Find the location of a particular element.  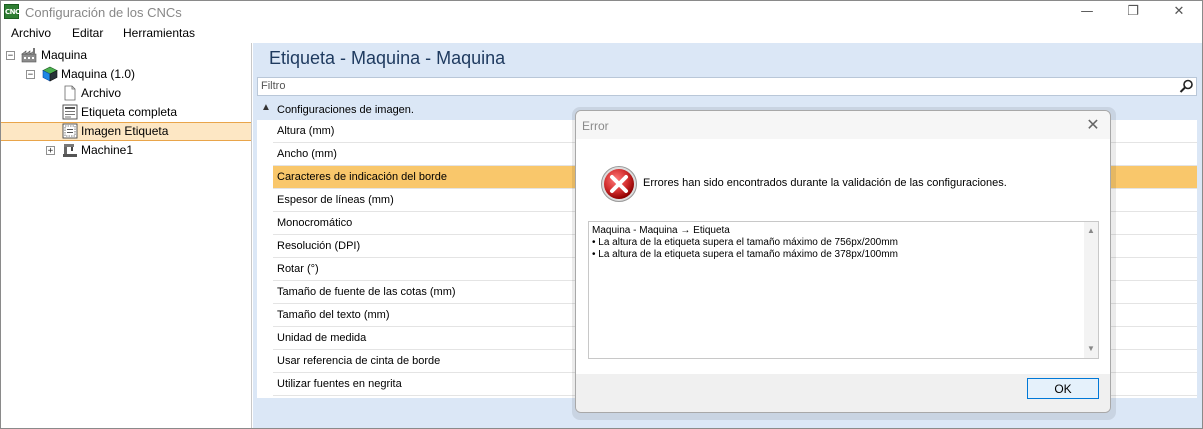

details-line: Maquina - Maquina → Etiqueta is located at coordinates (661, 230).